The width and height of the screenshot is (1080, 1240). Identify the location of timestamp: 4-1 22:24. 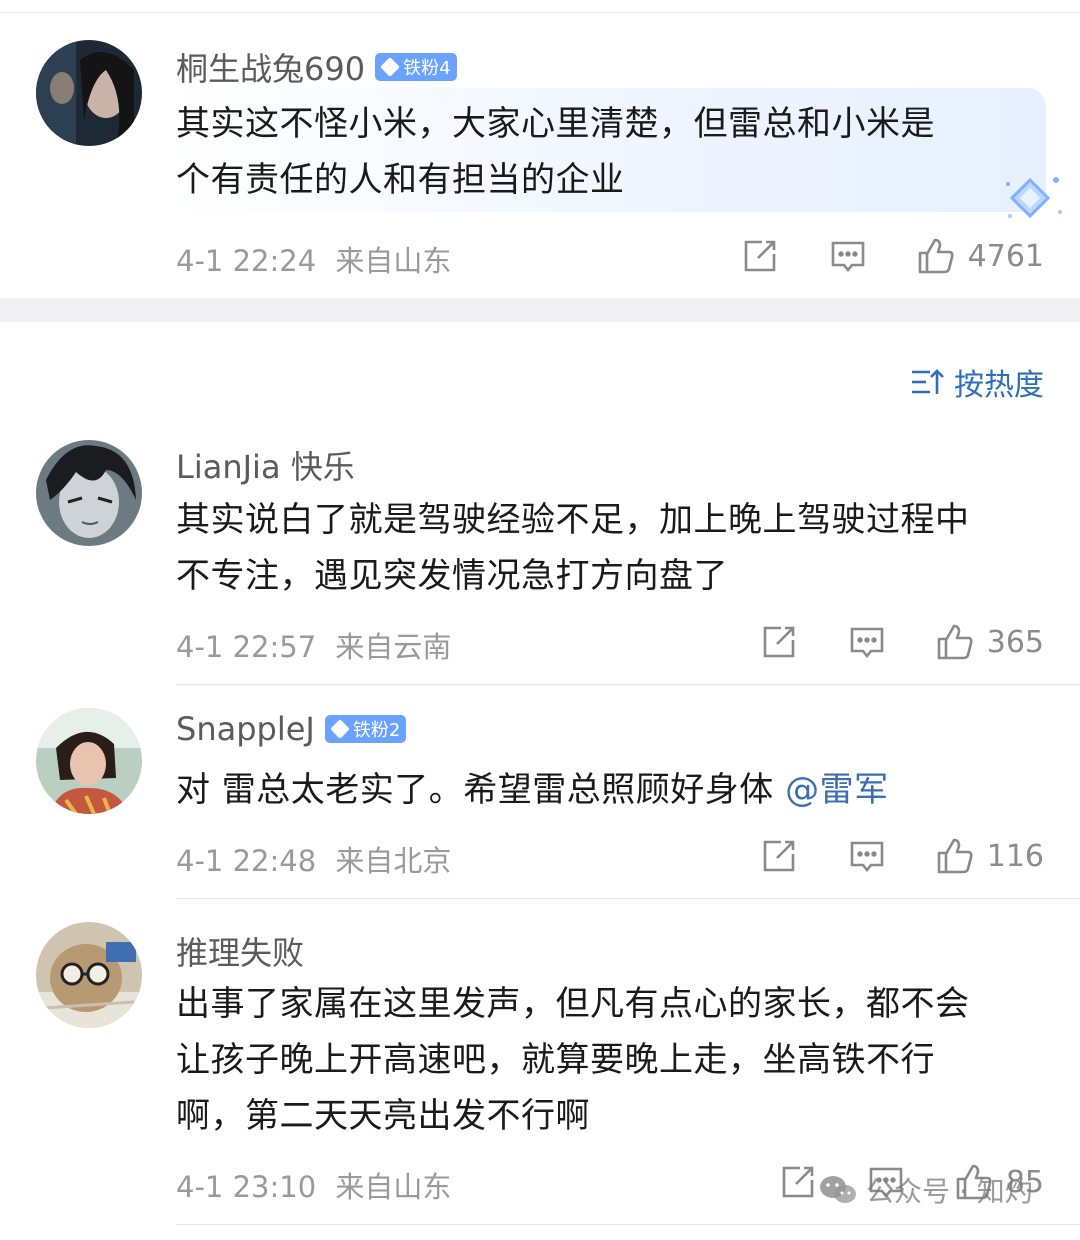
(246, 261).